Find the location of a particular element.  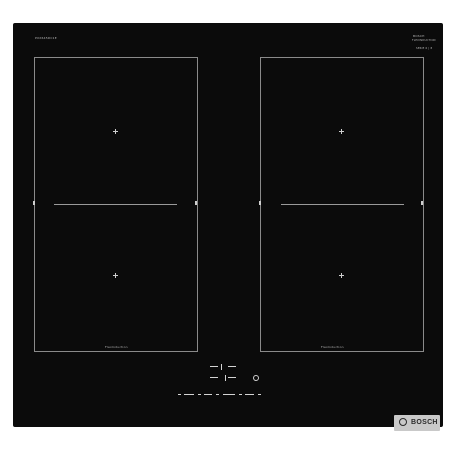

right-zone-divider is located at coordinates (342, 204).